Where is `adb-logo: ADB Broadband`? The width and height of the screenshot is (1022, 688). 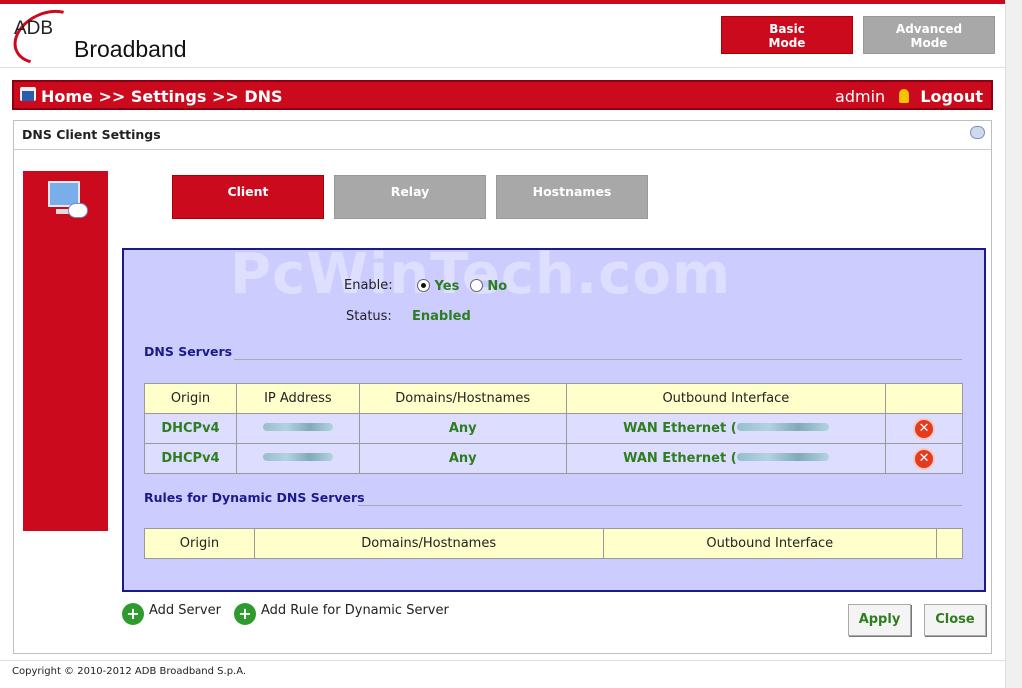
adb-logo: ADB Broadband is located at coordinates (107, 37).